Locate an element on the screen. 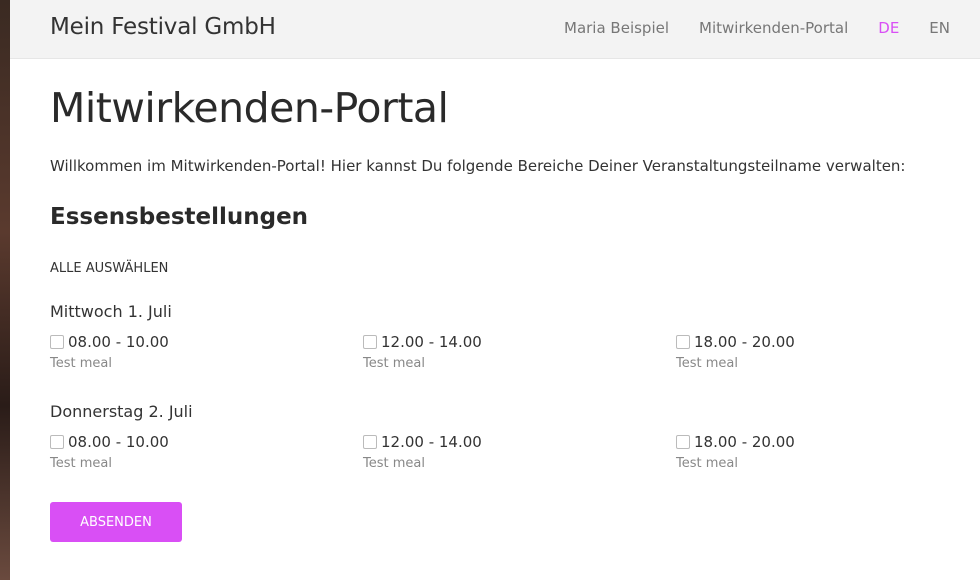 The width and height of the screenshot is (980, 580). nav-portal-link: Mitwirkenden-Portal is located at coordinates (773, 28).